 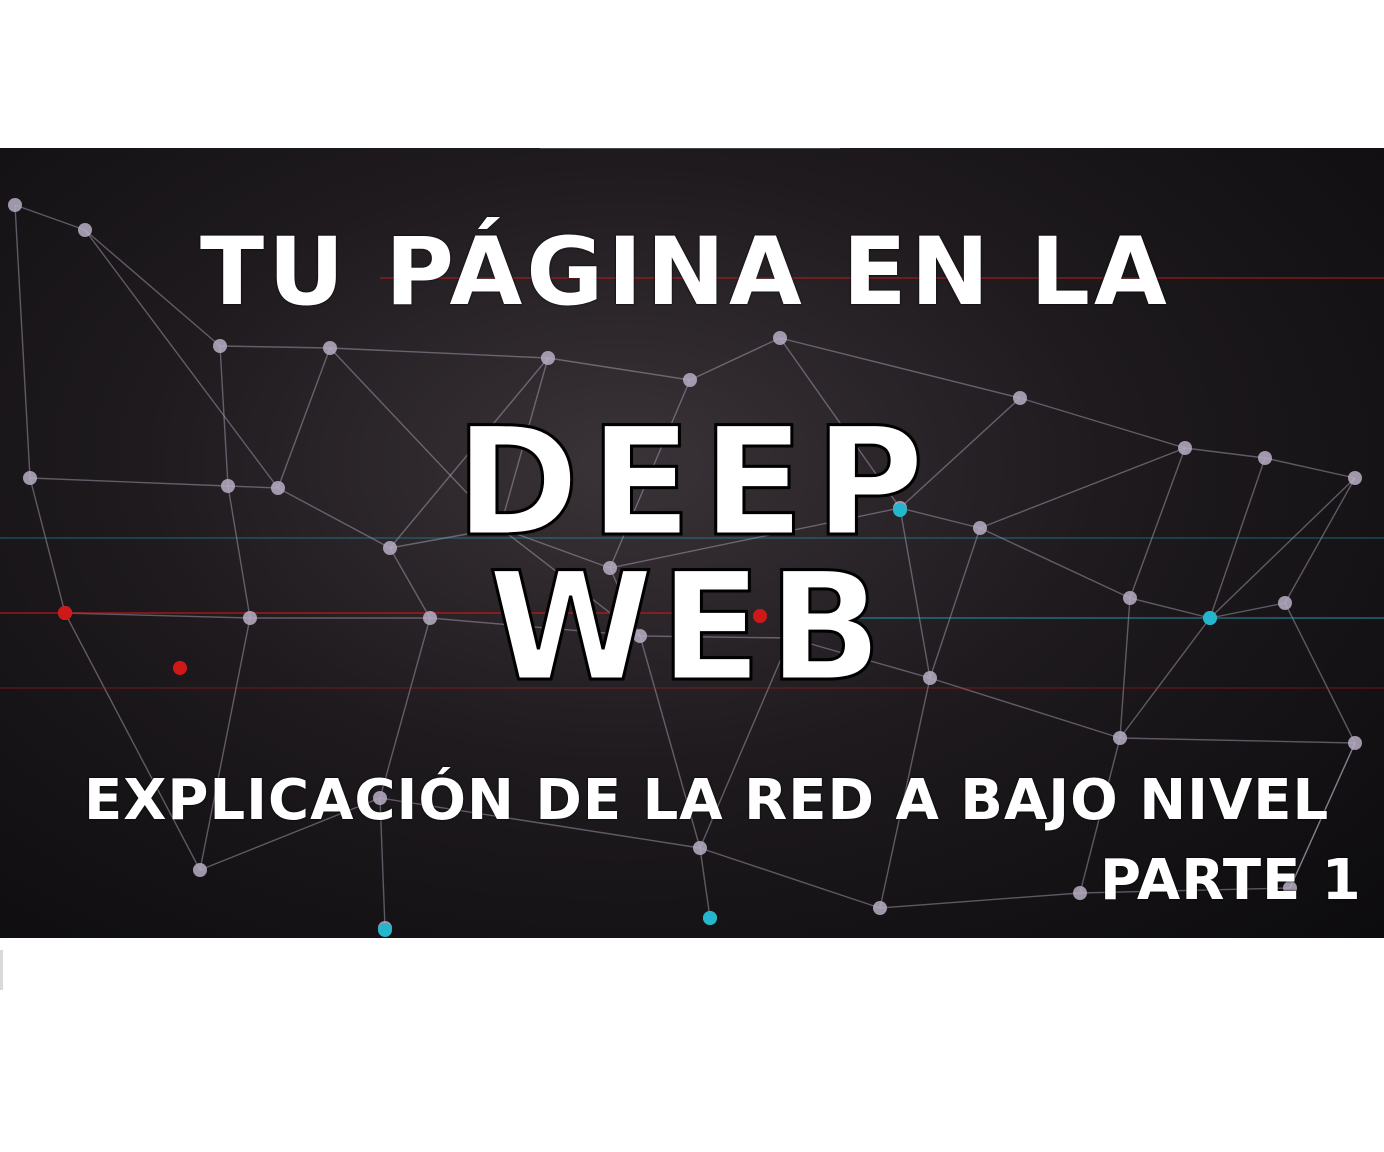 I want to click on edge-mark, so click(x=1, y=970).